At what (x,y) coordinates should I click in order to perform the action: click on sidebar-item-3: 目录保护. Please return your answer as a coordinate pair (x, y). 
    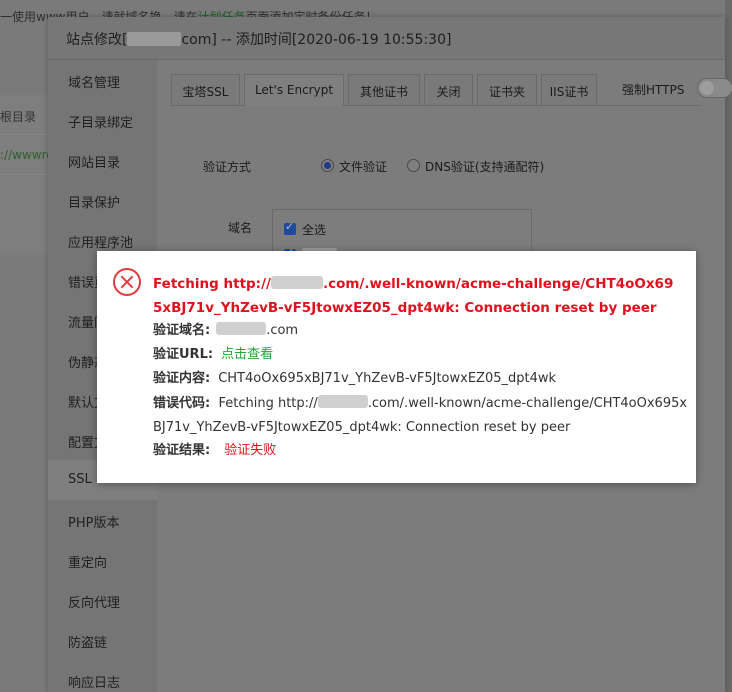
    Looking at the image, I should click on (102, 200).